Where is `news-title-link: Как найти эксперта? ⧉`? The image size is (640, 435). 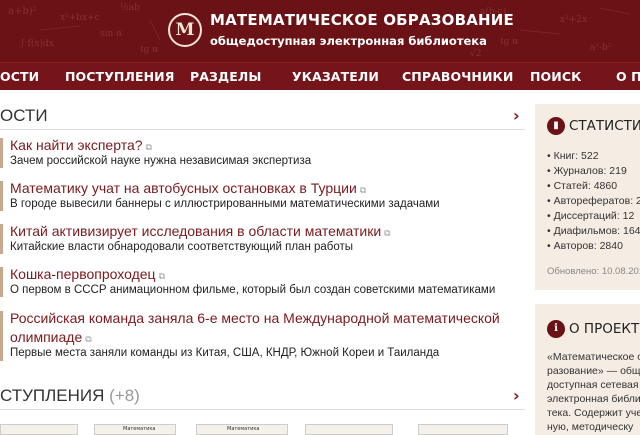
news-title-link: Как найти эксперта? ⧉ is located at coordinates (81, 146).